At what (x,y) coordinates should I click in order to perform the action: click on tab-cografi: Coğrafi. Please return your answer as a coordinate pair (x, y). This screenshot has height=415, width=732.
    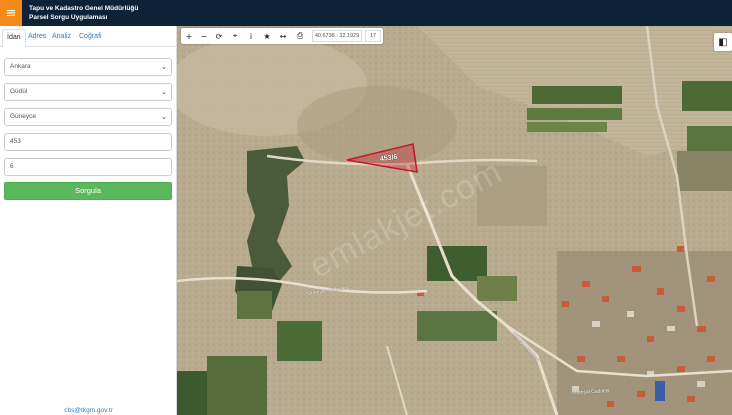
    Looking at the image, I should click on (90, 38).